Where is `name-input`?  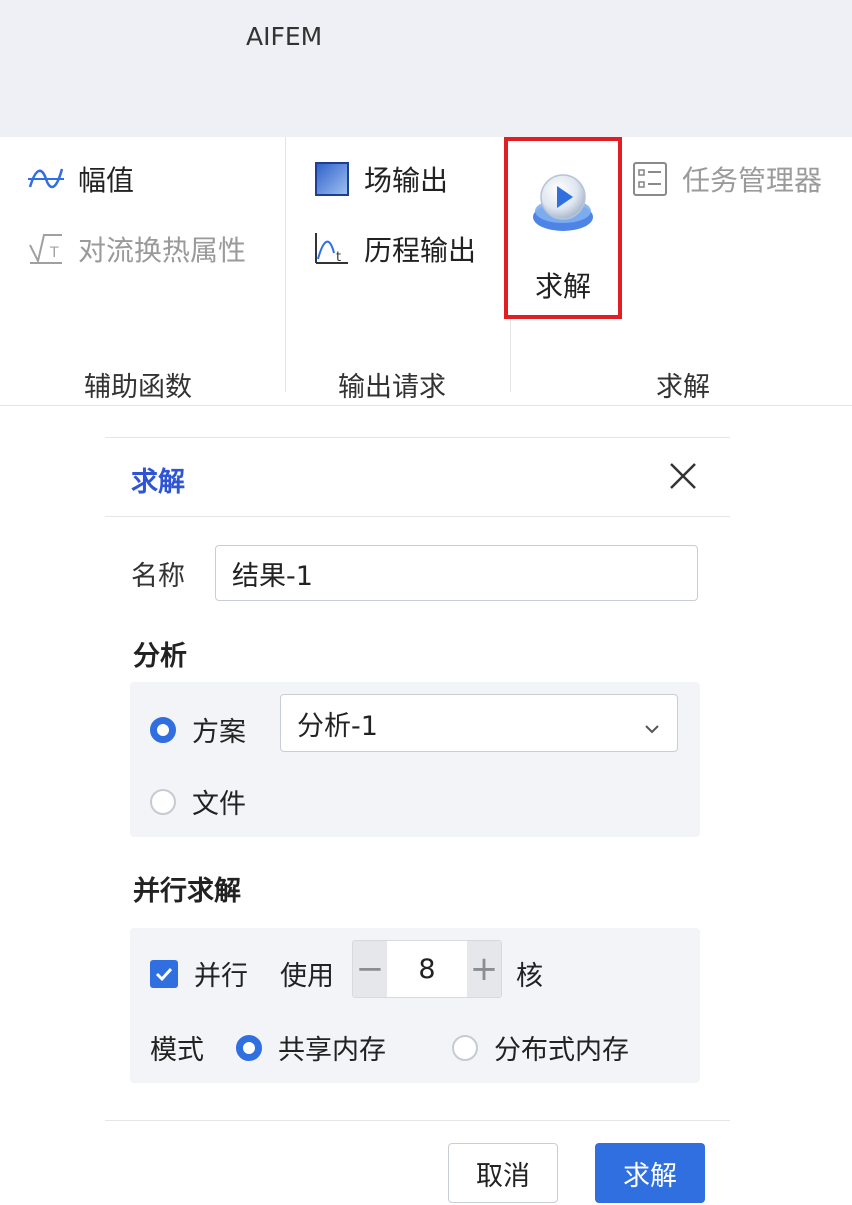
name-input is located at coordinates (456, 573).